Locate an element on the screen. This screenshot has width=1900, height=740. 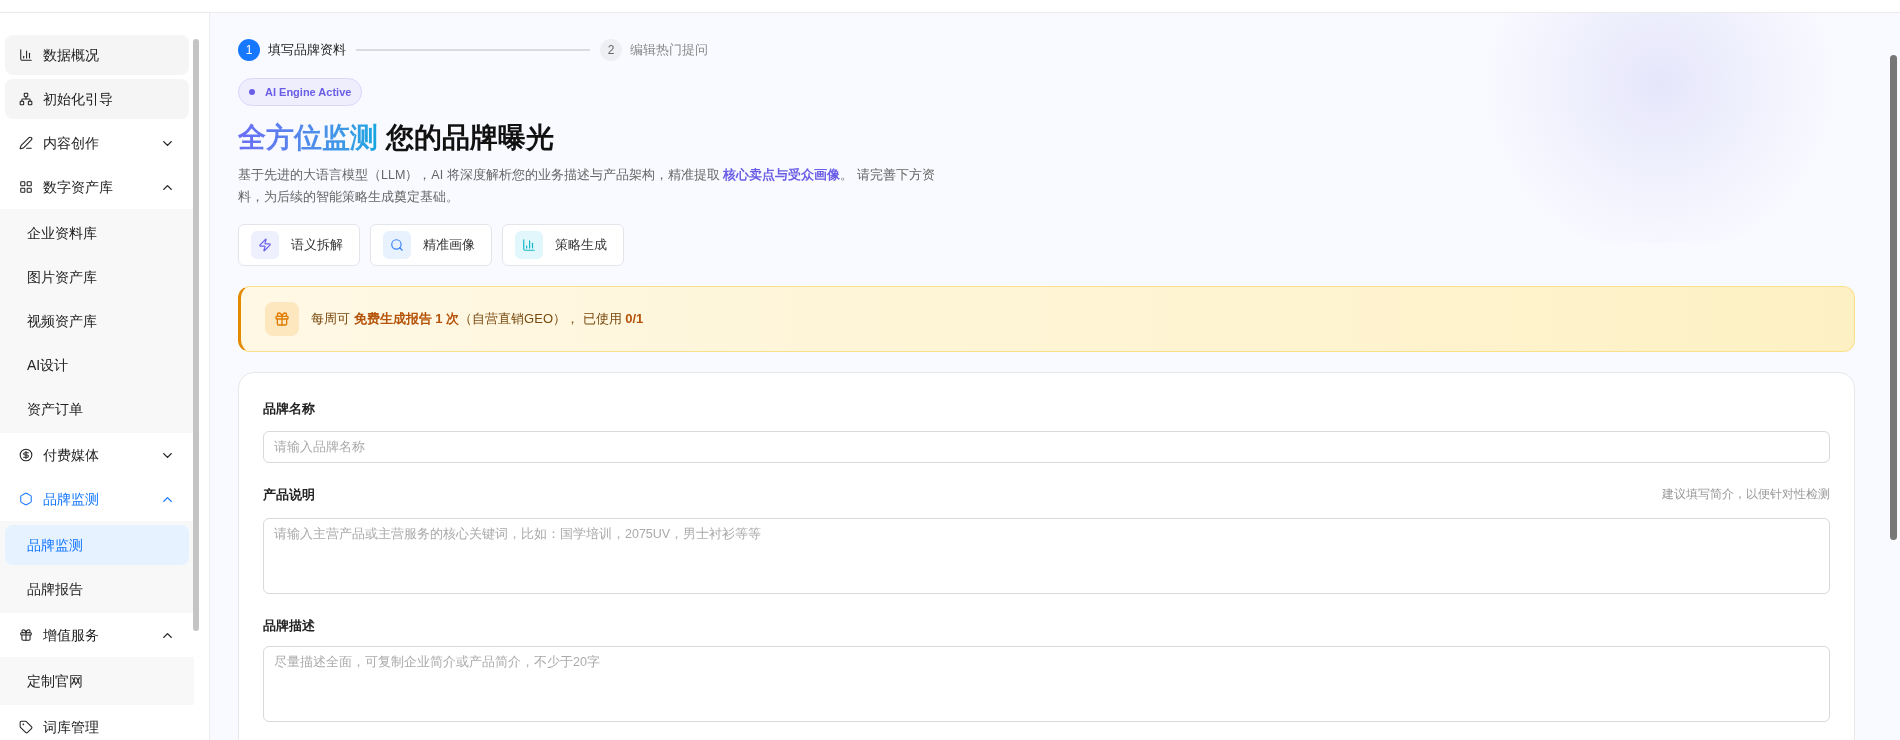
field-hint: 建议填写简介，以便针对性检测 is located at coordinates (1746, 494).